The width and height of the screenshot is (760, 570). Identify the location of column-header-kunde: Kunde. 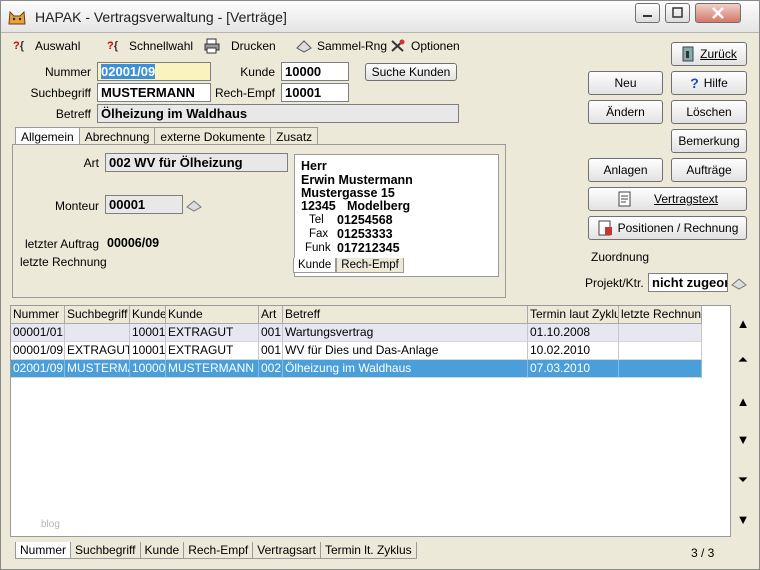
(212, 315).